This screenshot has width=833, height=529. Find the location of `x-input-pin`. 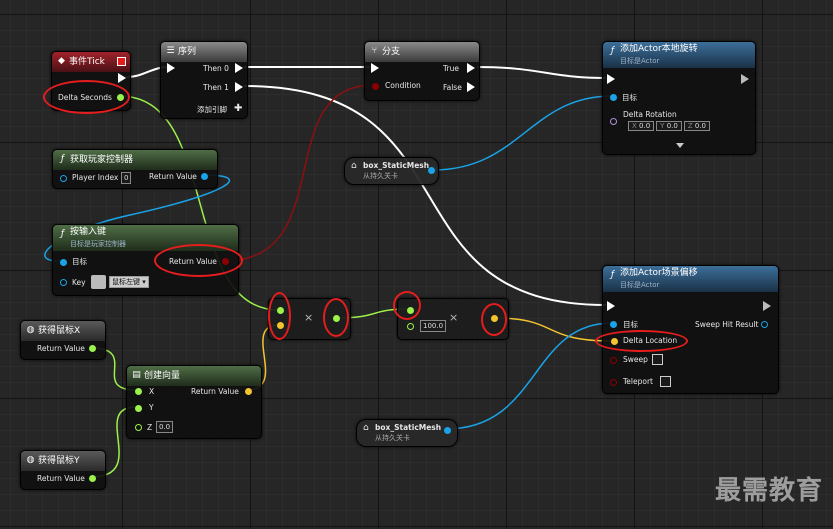

x-input-pin is located at coordinates (138, 391).